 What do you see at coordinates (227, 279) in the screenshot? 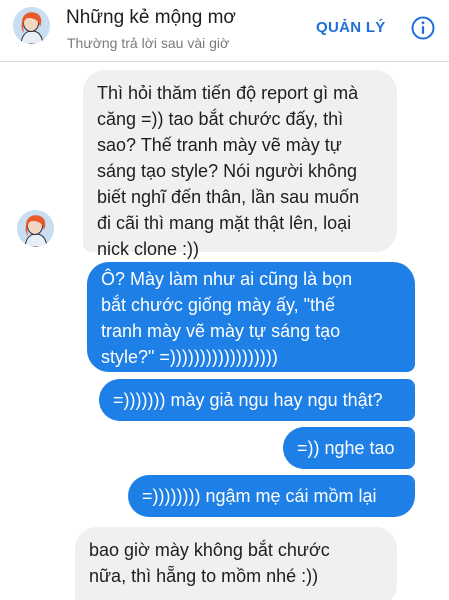
I see `message-text-line: Ô? Mày làm như ai cũng là bọn` at bounding box center [227, 279].